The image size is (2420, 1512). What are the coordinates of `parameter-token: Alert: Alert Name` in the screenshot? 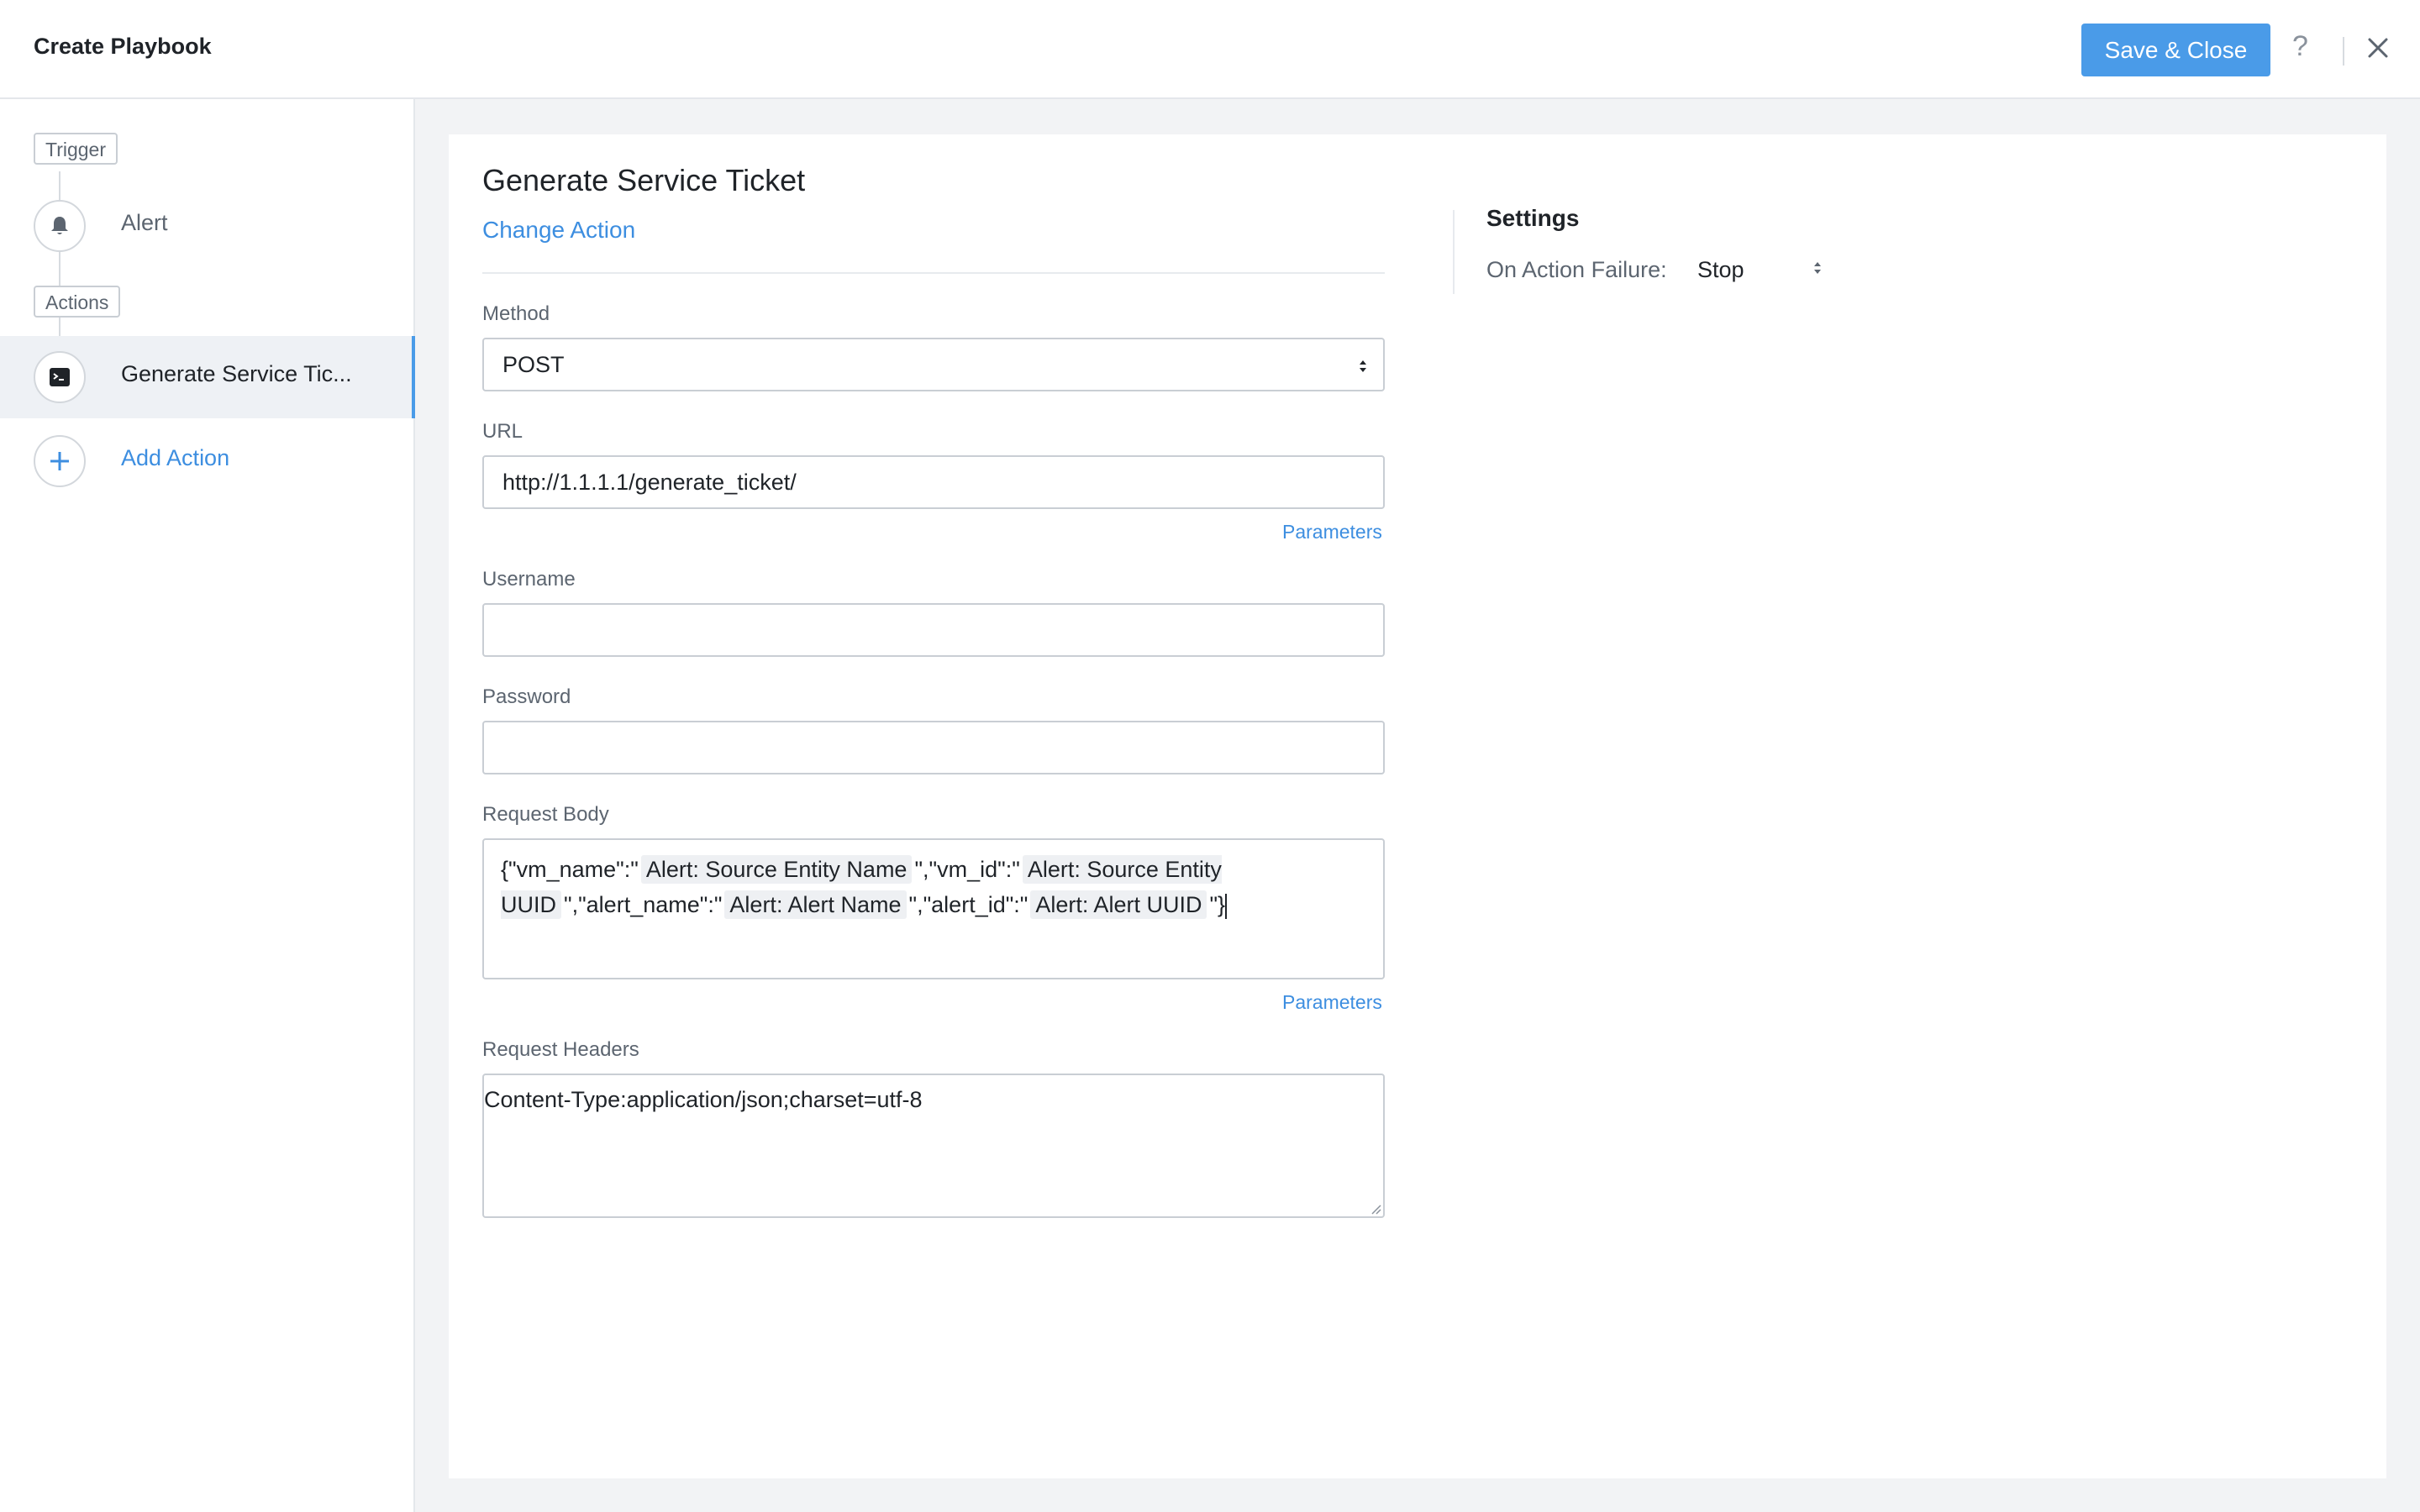 It's located at (815, 904).